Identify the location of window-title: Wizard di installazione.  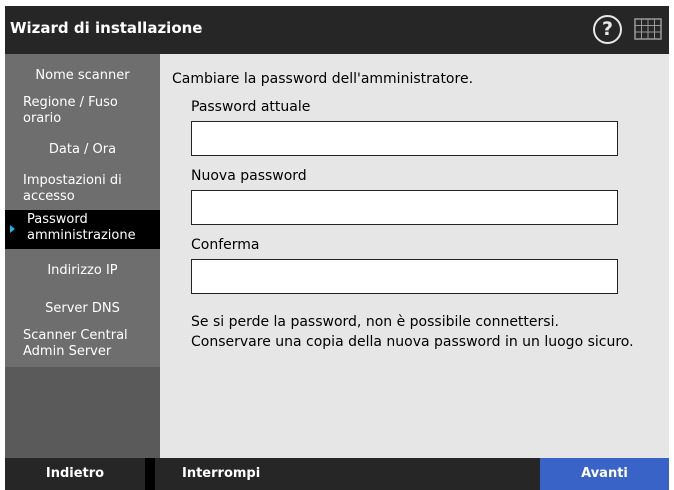
(106, 28).